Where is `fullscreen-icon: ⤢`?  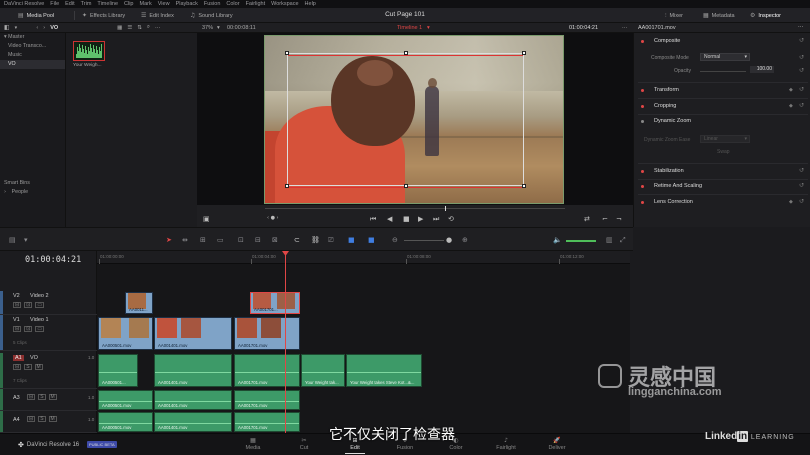 fullscreen-icon: ⤢ is located at coordinates (623, 240).